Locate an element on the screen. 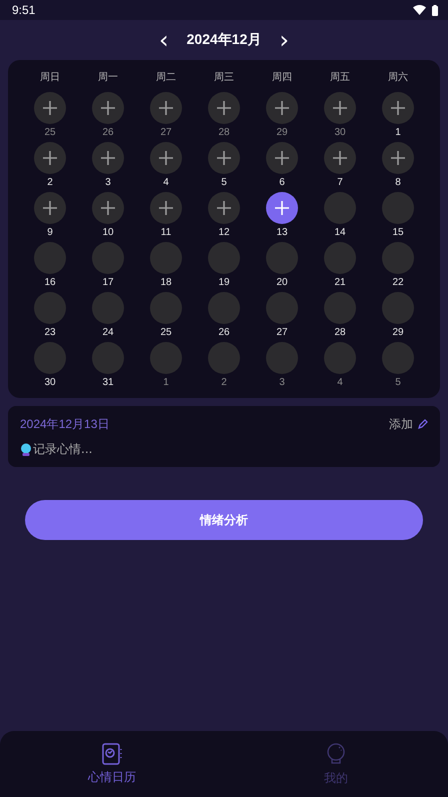  day-number: 7 is located at coordinates (340, 182).